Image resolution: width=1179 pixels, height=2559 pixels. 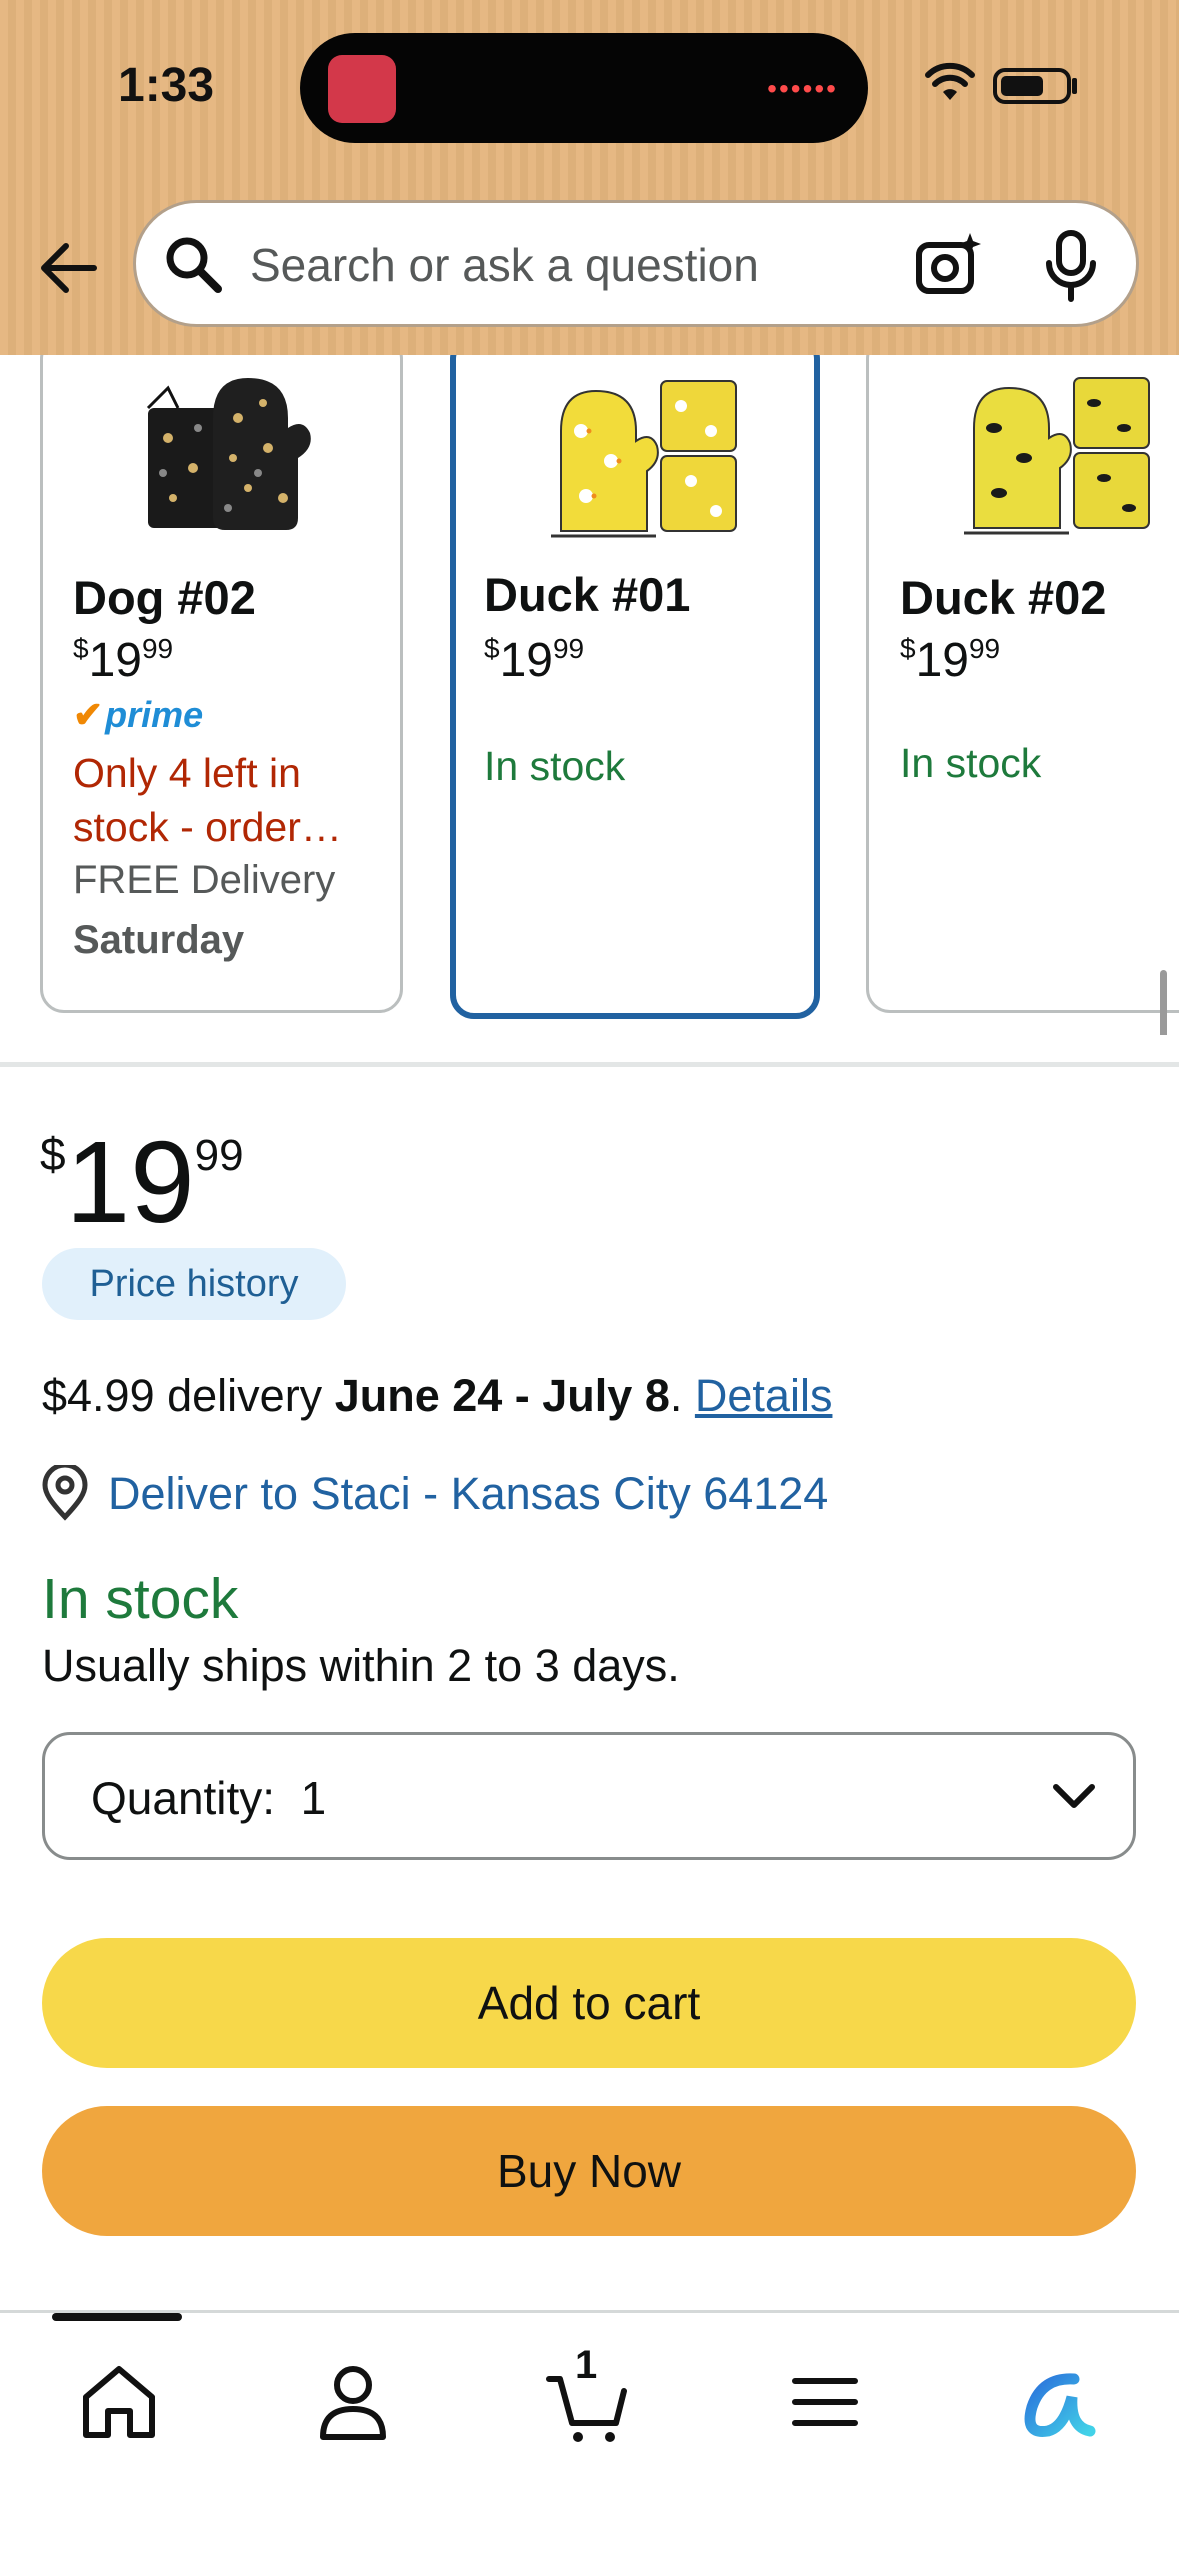 I want to click on home-icon, so click(x=119, y=2402).